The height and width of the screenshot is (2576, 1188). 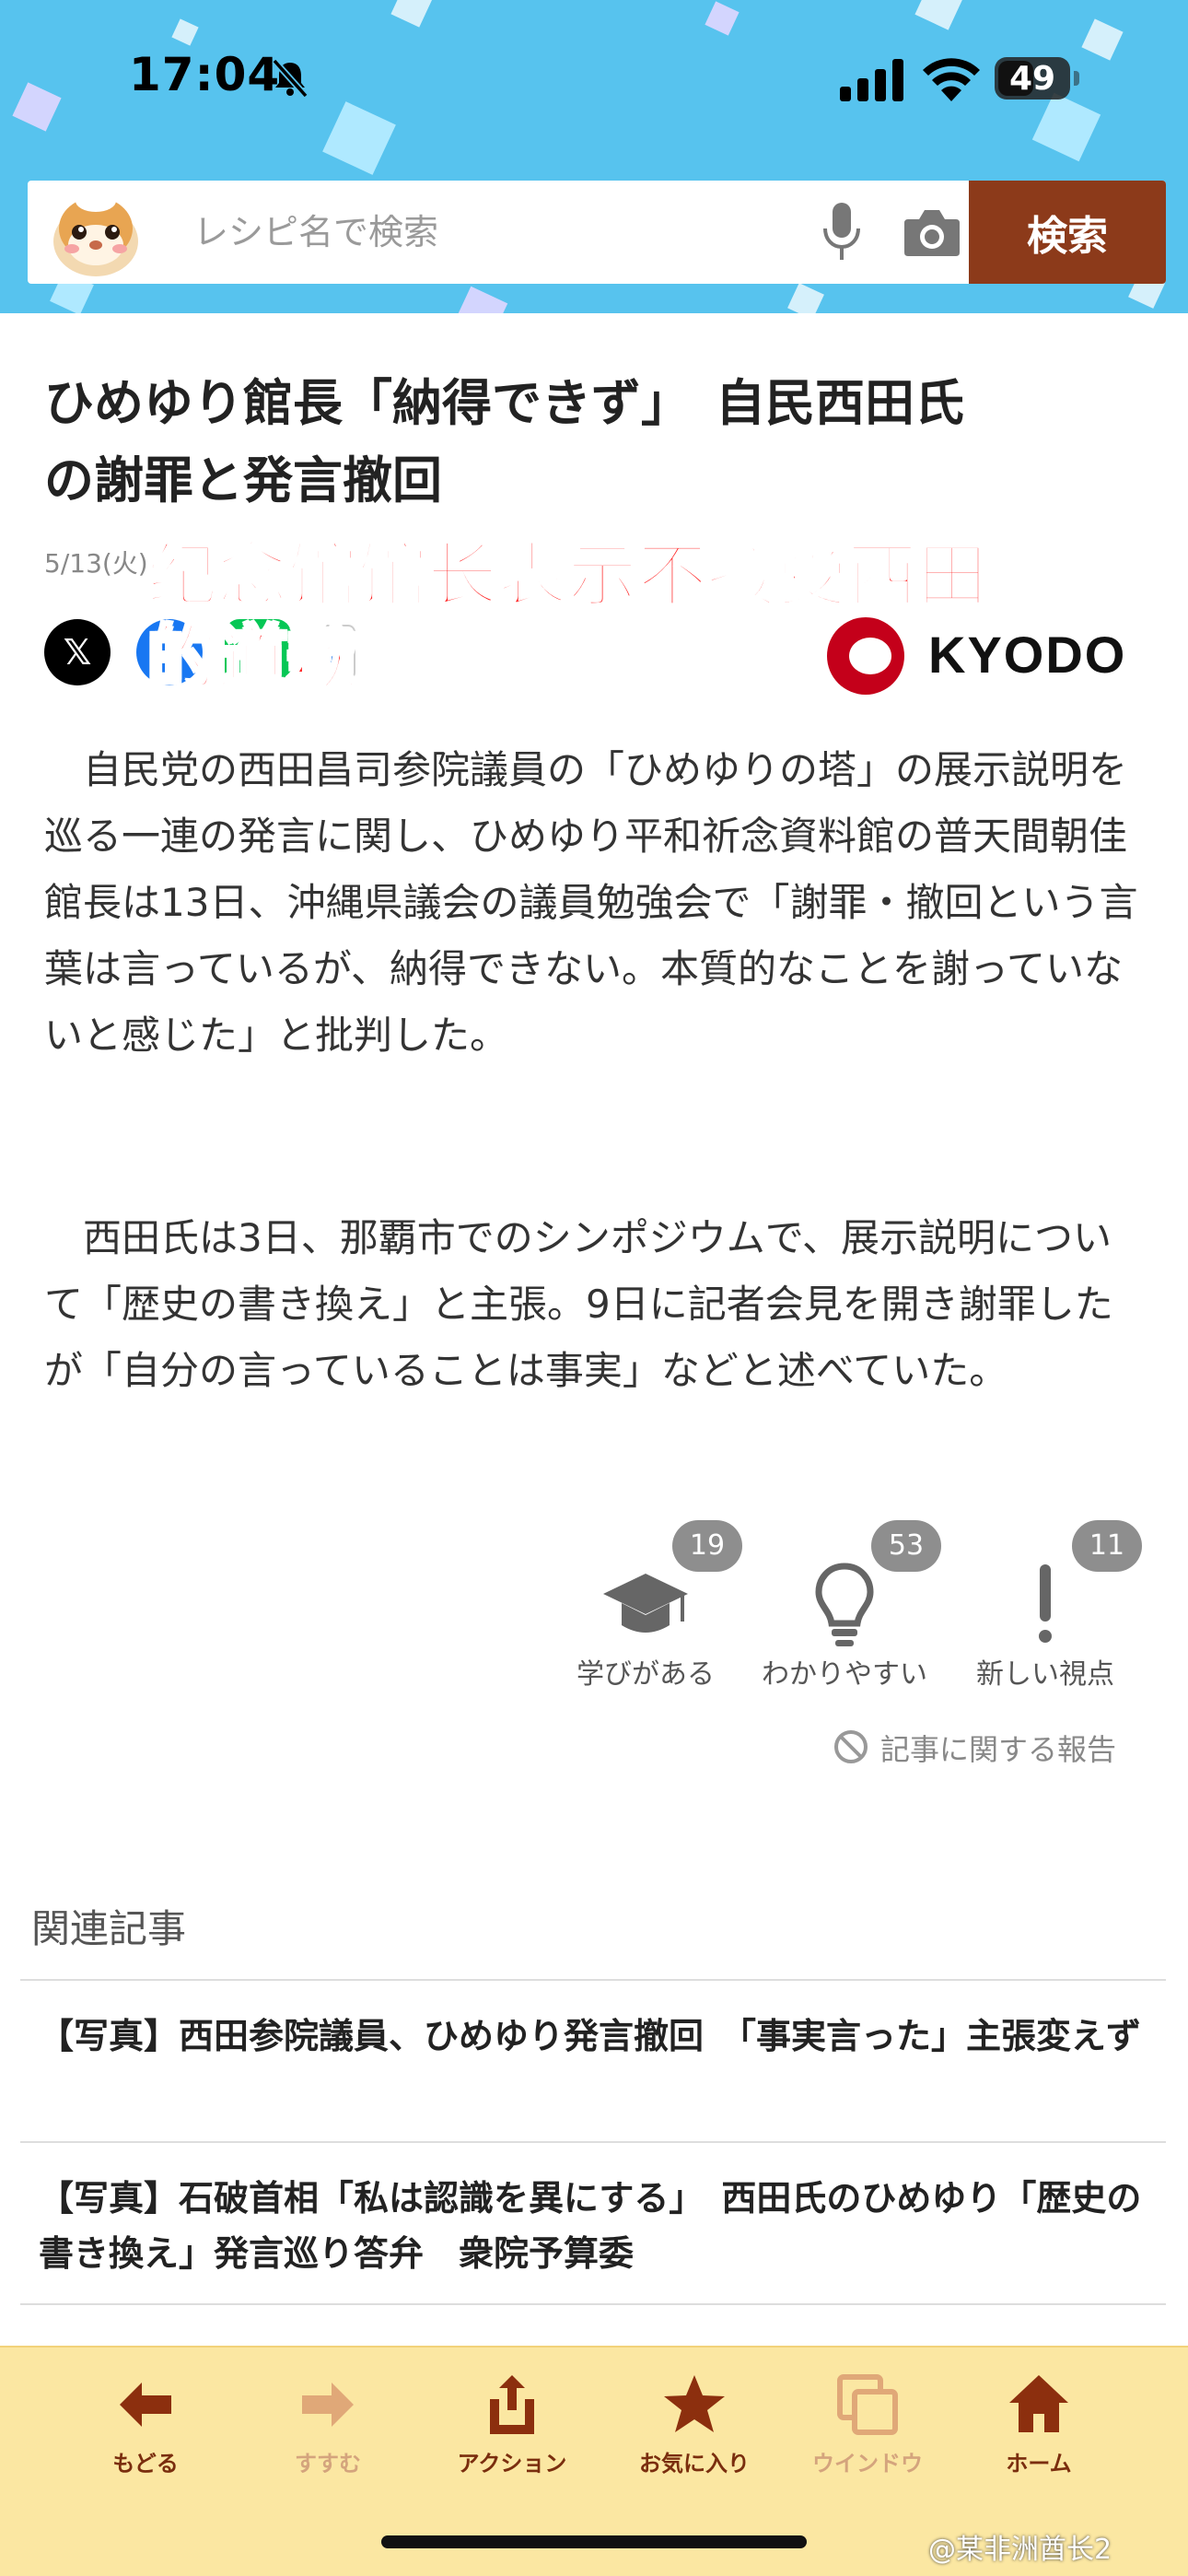 What do you see at coordinates (871, 80) in the screenshot?
I see `cellular-signal-icon` at bounding box center [871, 80].